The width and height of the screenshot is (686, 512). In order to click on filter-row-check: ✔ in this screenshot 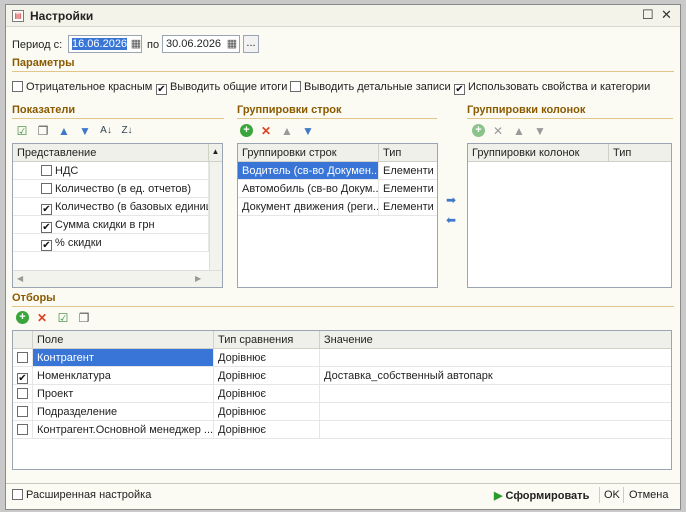, I will do `click(23, 376)`.